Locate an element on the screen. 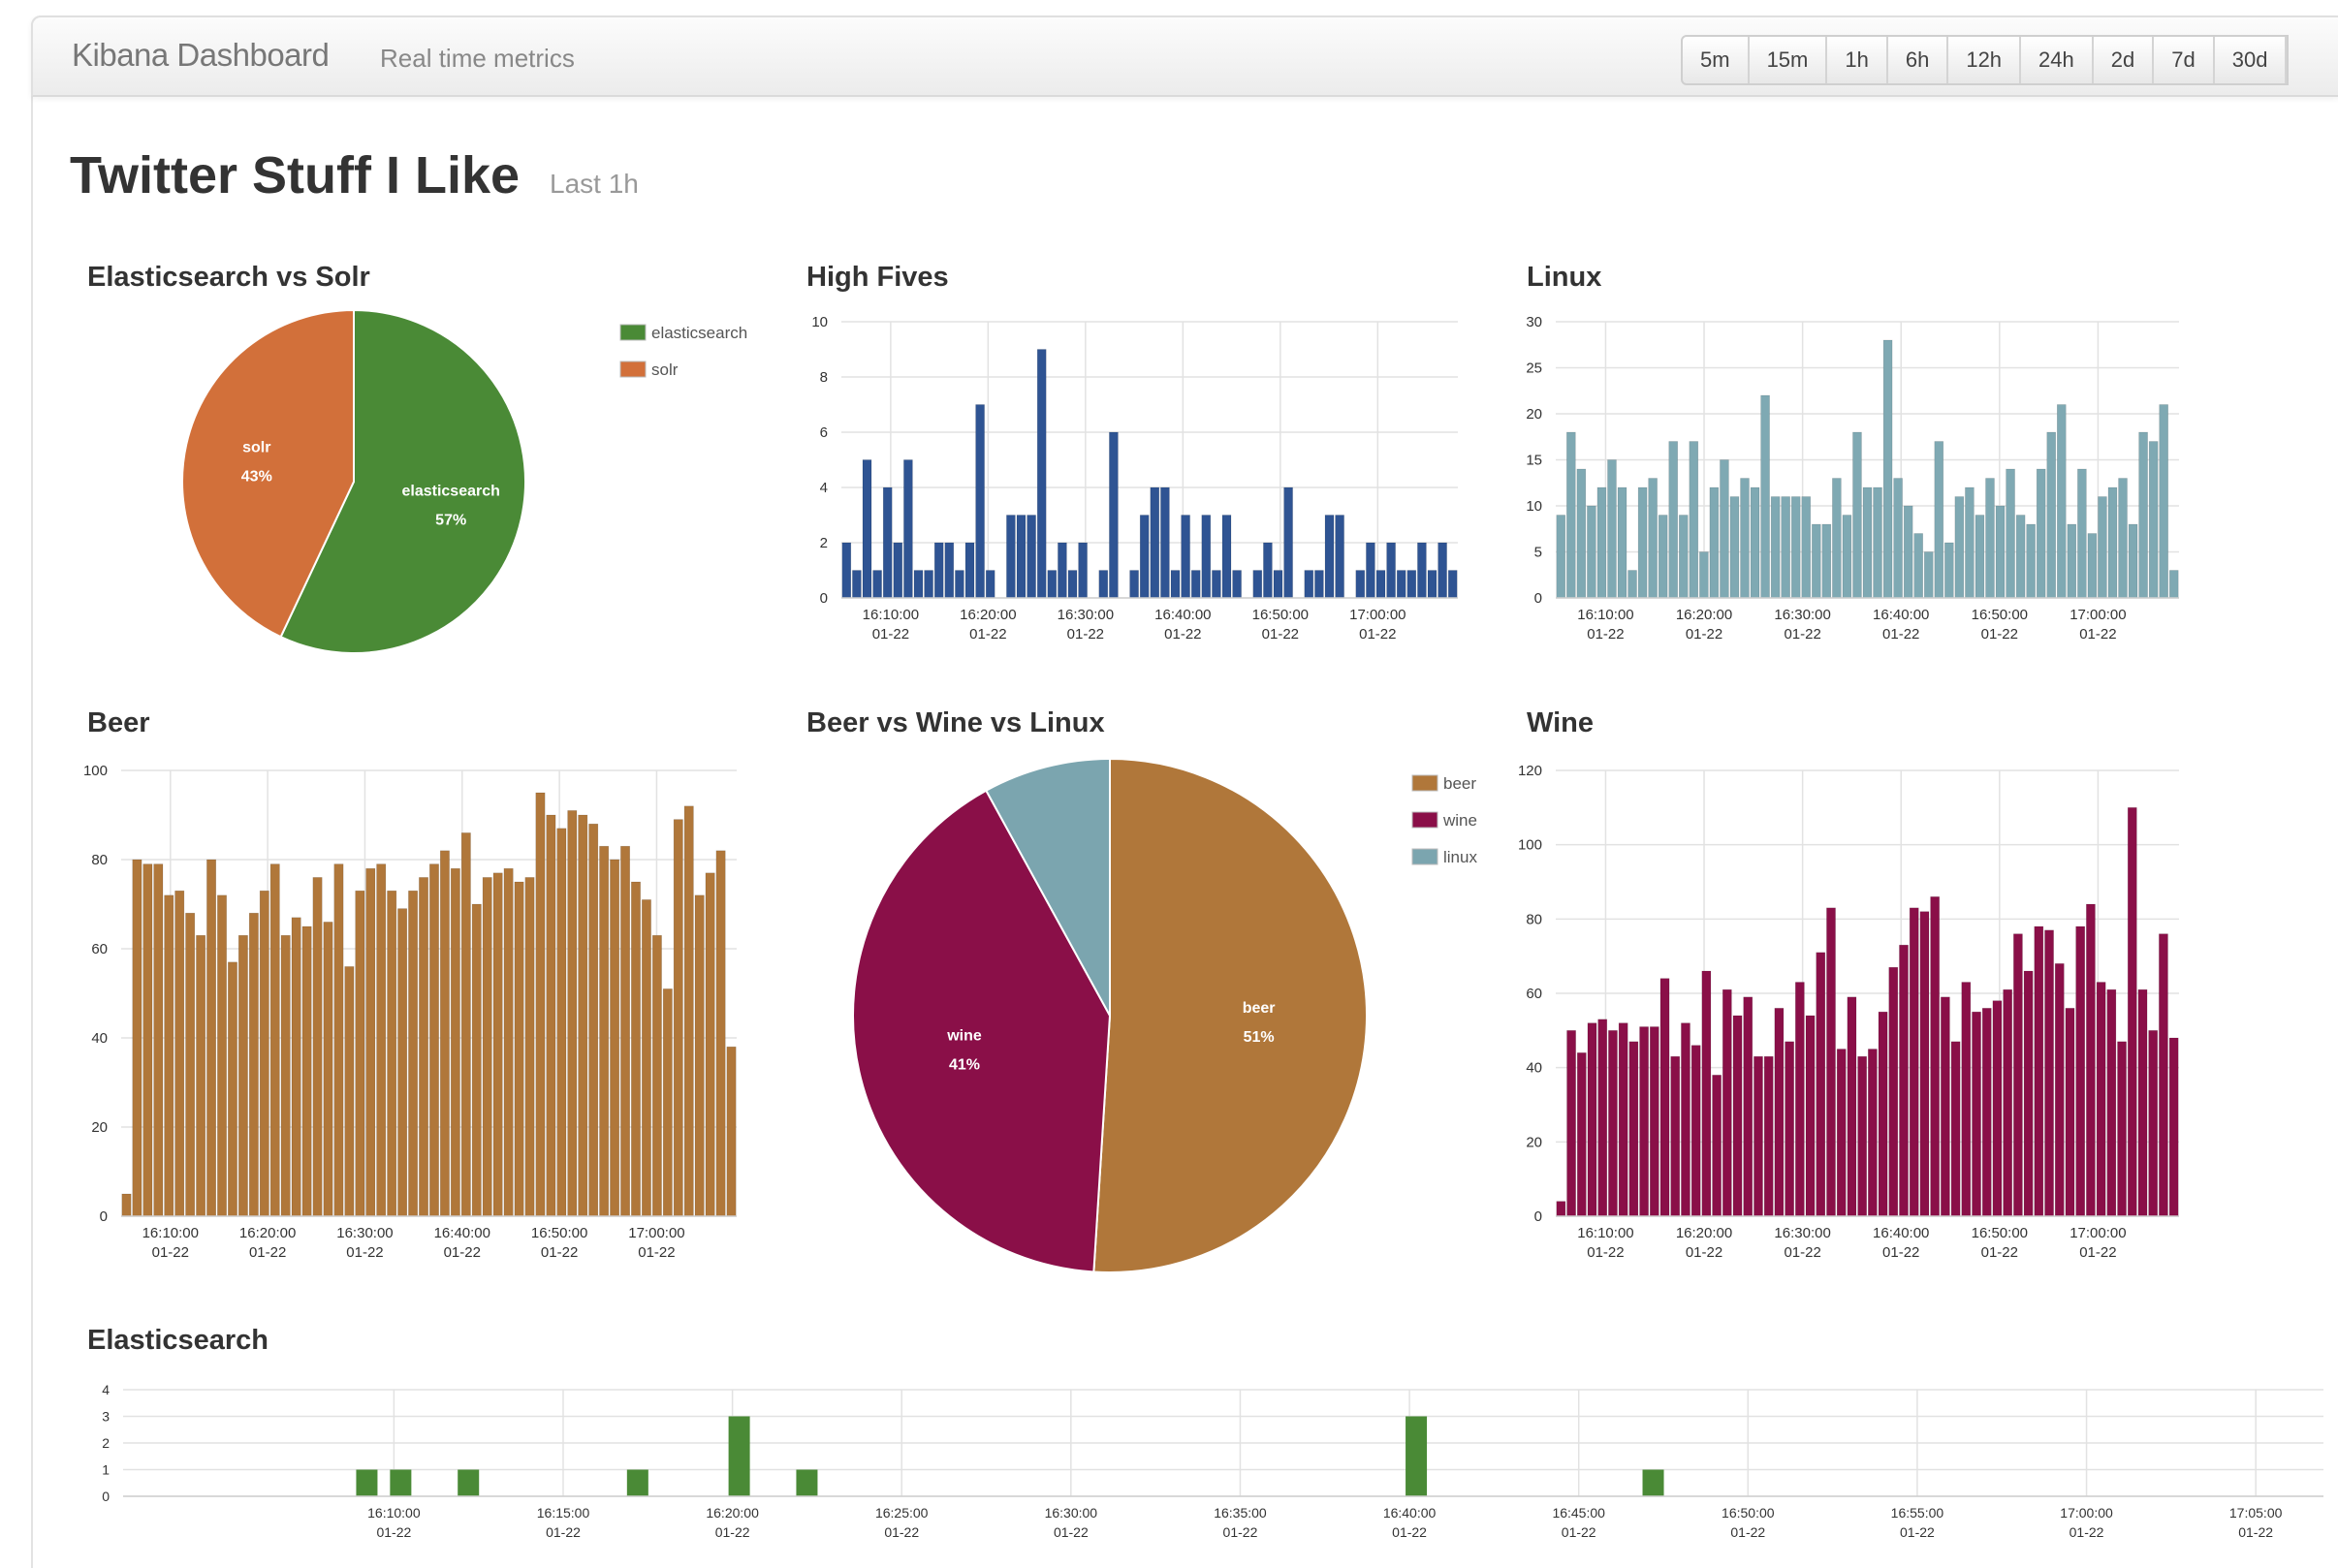  x-tick-label: 16:20:00 is located at coordinates (267, 1233).